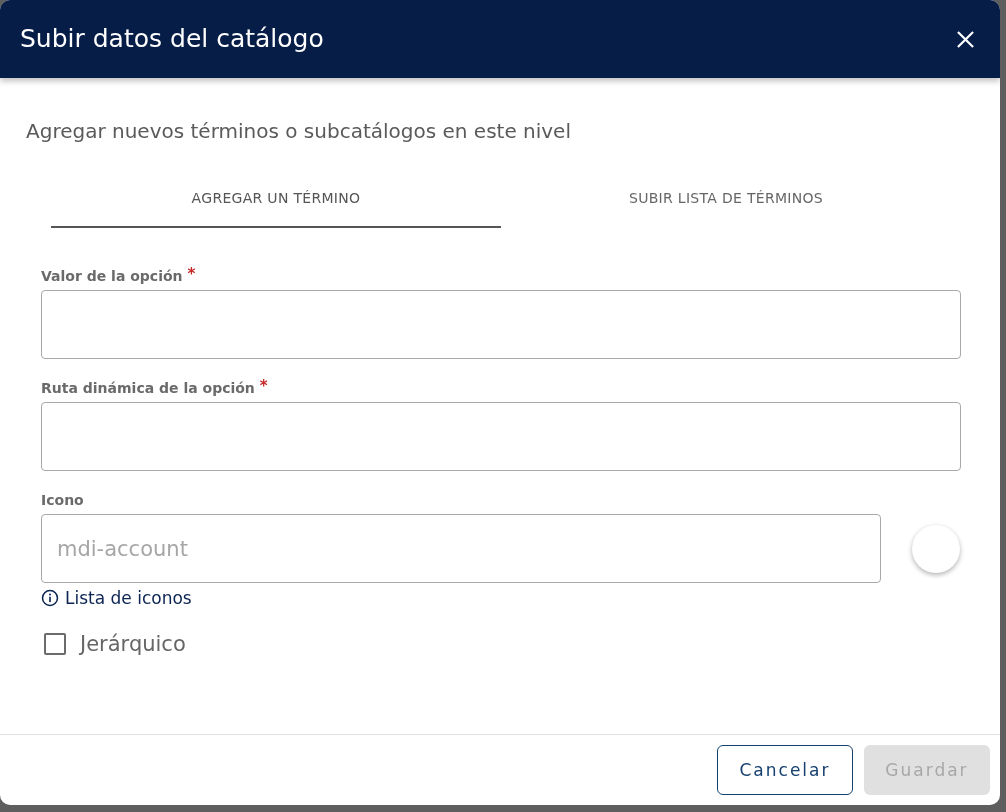 This screenshot has width=1006, height=812. Describe the element at coordinates (726, 199) in the screenshot. I see `tab: SUBIR LISTA DE TÉRMINOS` at that location.